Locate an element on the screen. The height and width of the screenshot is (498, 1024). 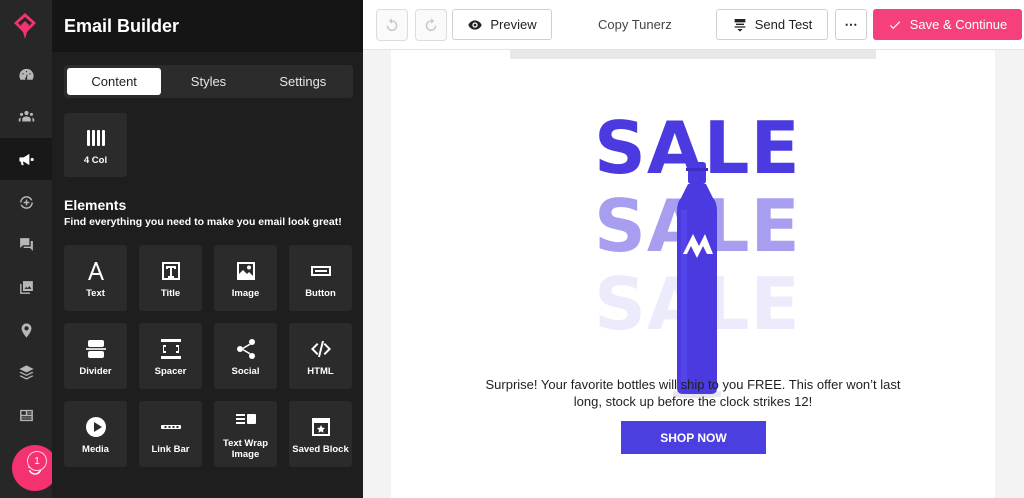
tab-styles: Styles is located at coordinates (208, 81).